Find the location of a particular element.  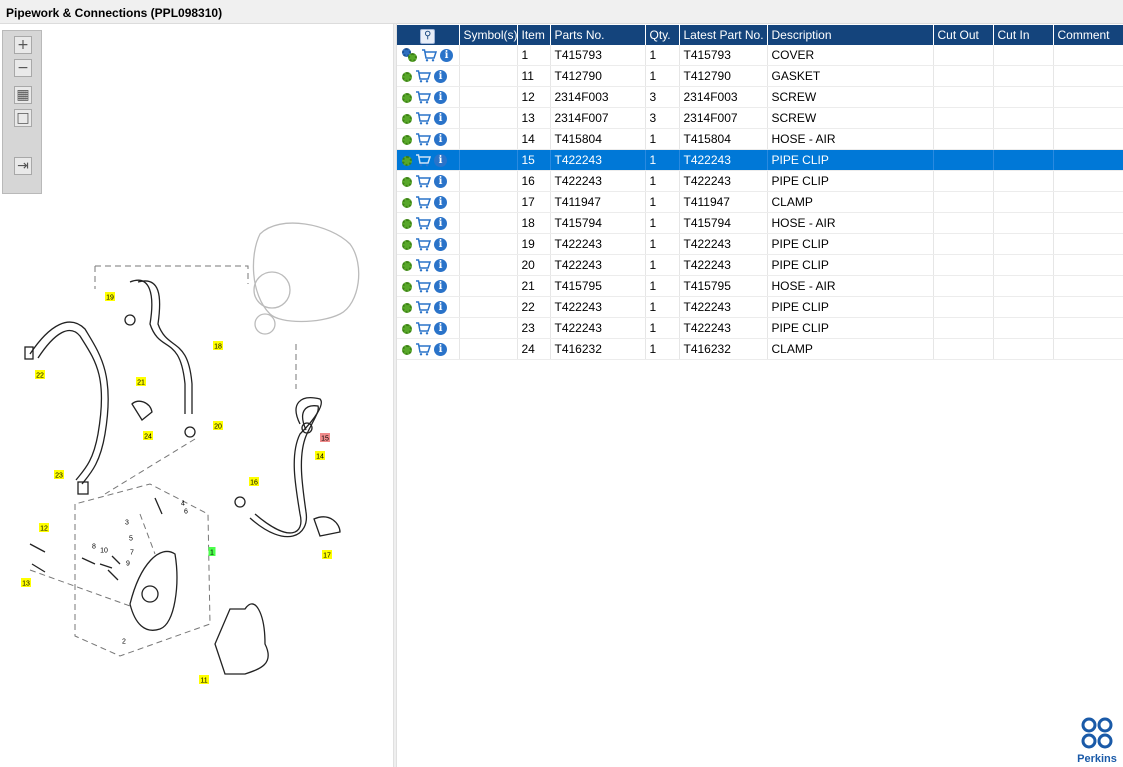

callout-16: 16 is located at coordinates (254, 482).